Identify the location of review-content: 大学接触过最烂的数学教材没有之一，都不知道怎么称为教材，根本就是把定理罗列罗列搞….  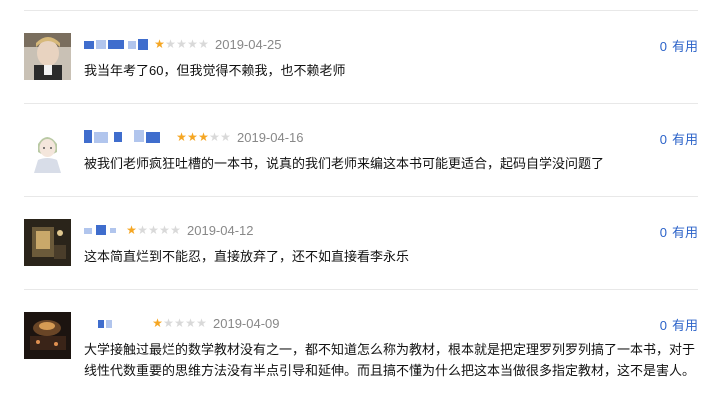
(390, 360).